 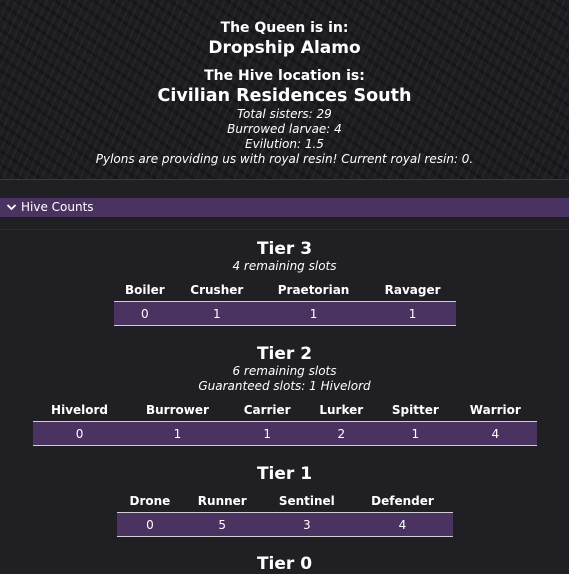 I want to click on tier-remaining-slots: 6 remaining slots, so click(x=284, y=371).